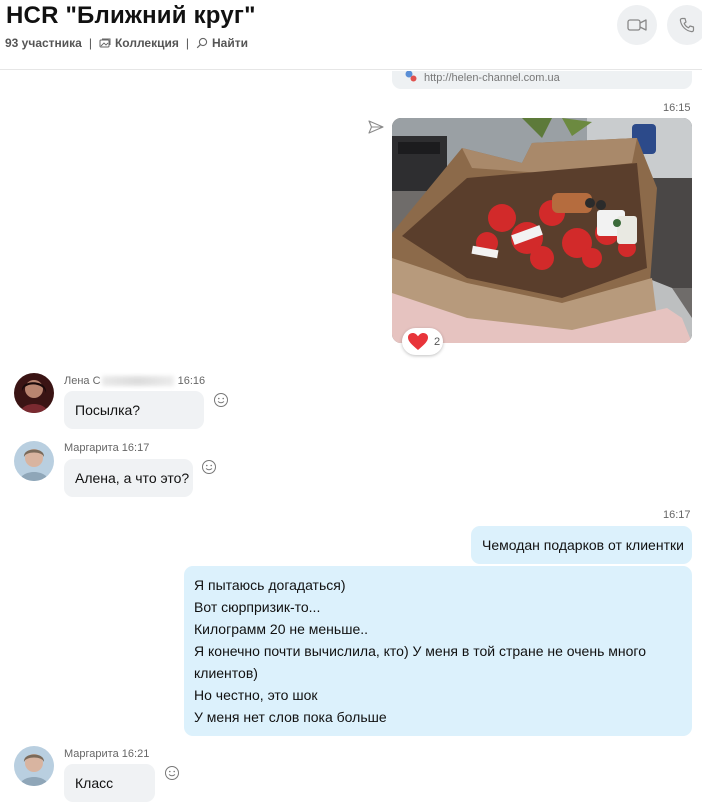 This screenshot has height=802, width=702. What do you see at coordinates (677, 108) in the screenshot?
I see `message-time: 16:15` at bounding box center [677, 108].